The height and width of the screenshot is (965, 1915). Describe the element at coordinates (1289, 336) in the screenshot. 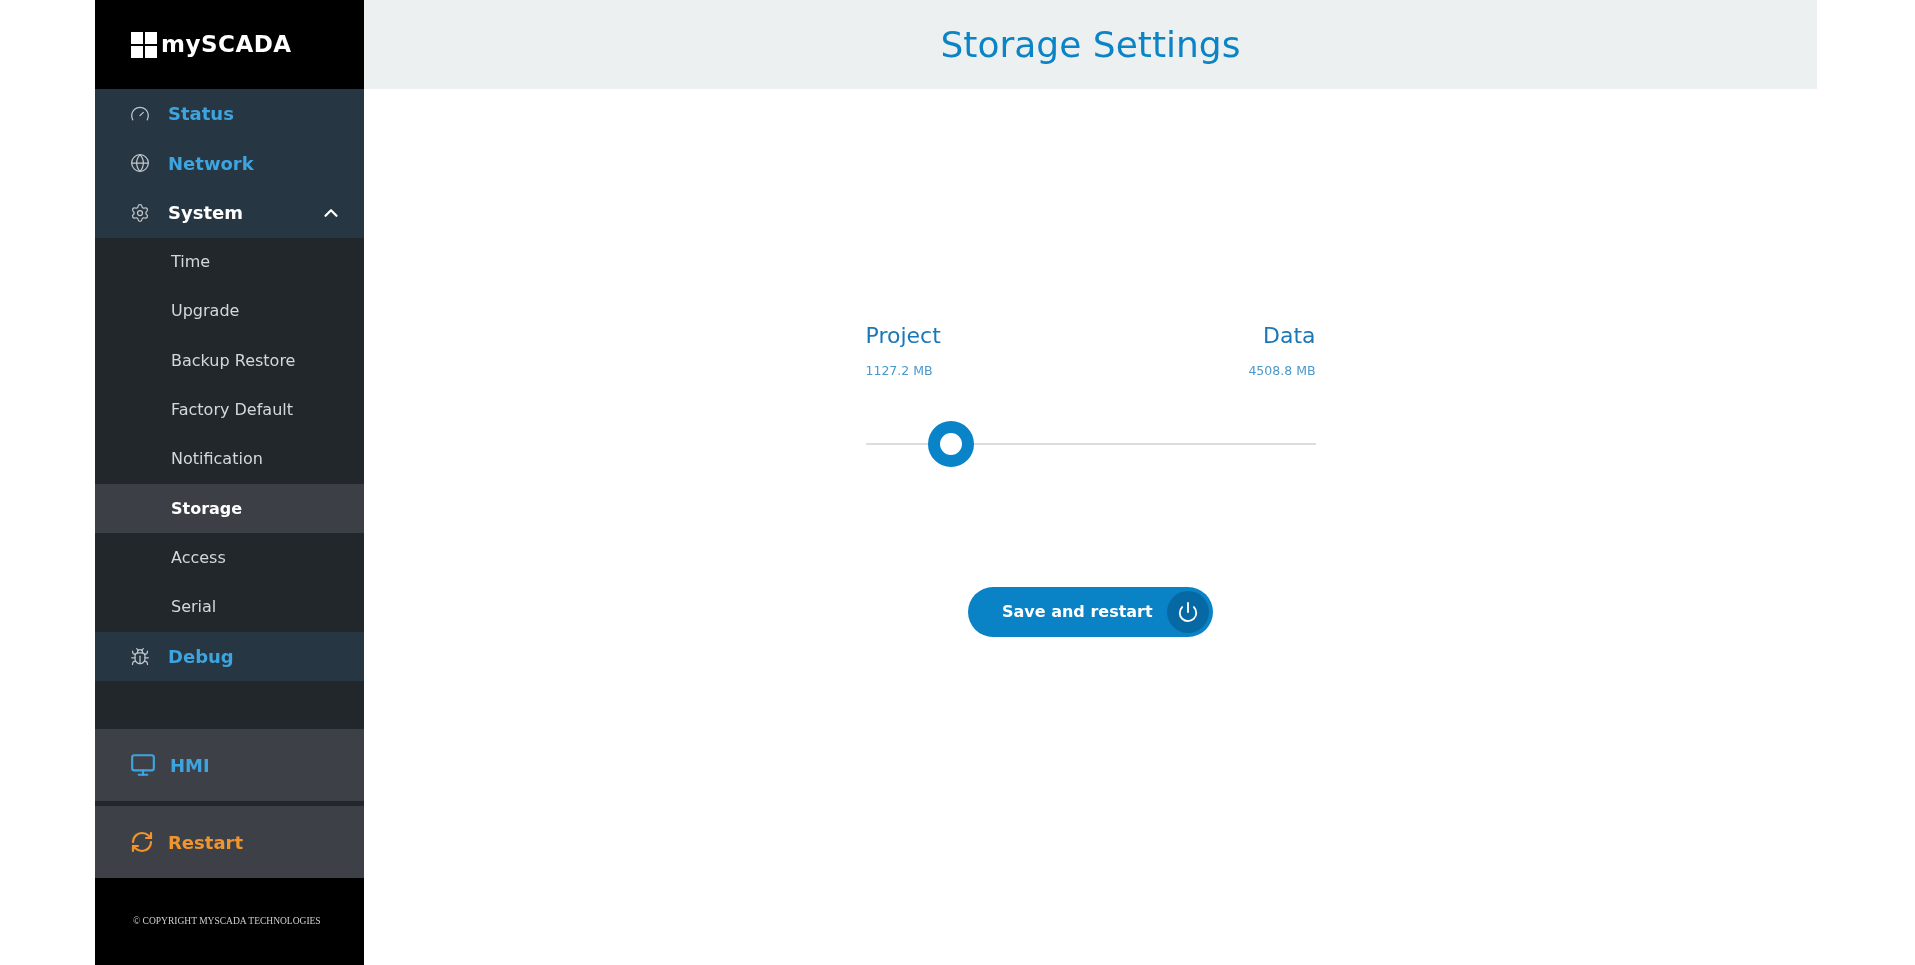

I see `data-label: Data` at that location.